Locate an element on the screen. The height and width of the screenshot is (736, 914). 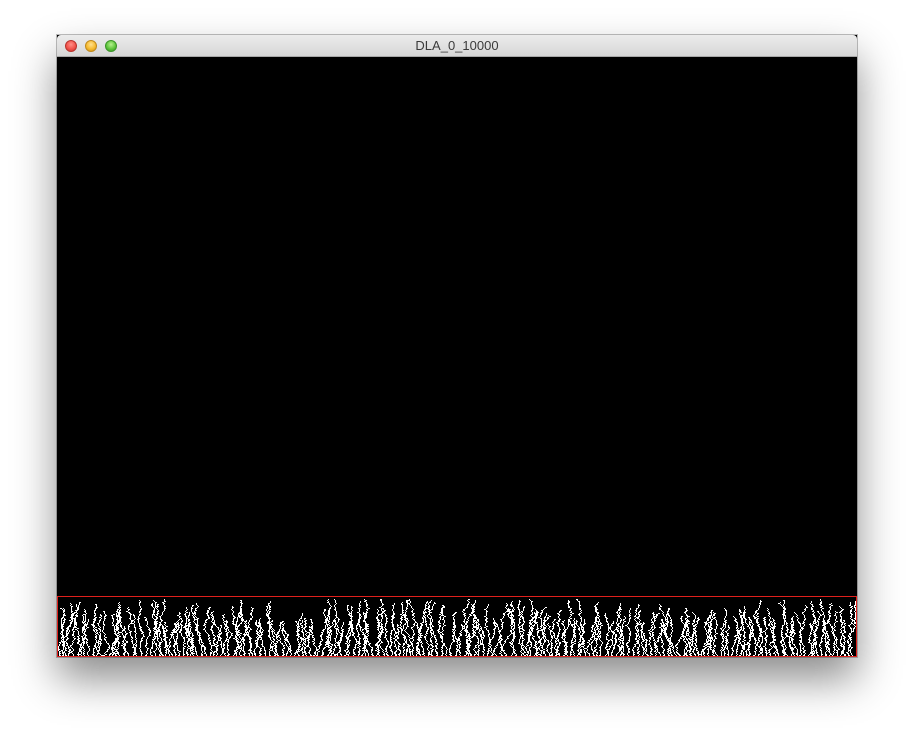
dla-aggregate is located at coordinates (457, 626).